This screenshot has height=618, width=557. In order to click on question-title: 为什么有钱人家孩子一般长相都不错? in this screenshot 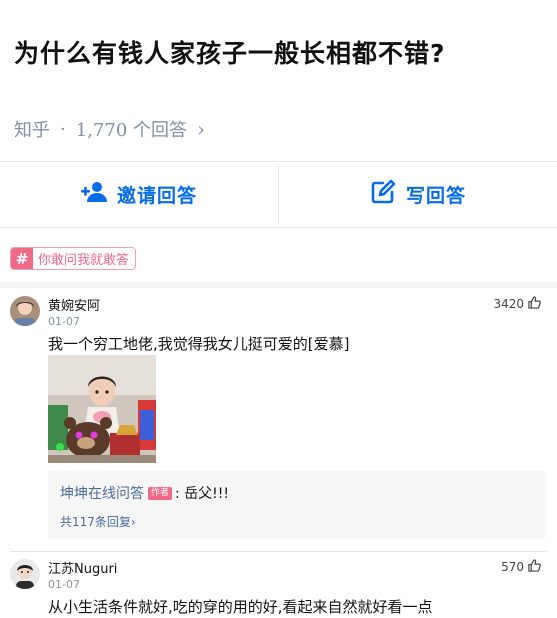, I will do `click(230, 53)`.